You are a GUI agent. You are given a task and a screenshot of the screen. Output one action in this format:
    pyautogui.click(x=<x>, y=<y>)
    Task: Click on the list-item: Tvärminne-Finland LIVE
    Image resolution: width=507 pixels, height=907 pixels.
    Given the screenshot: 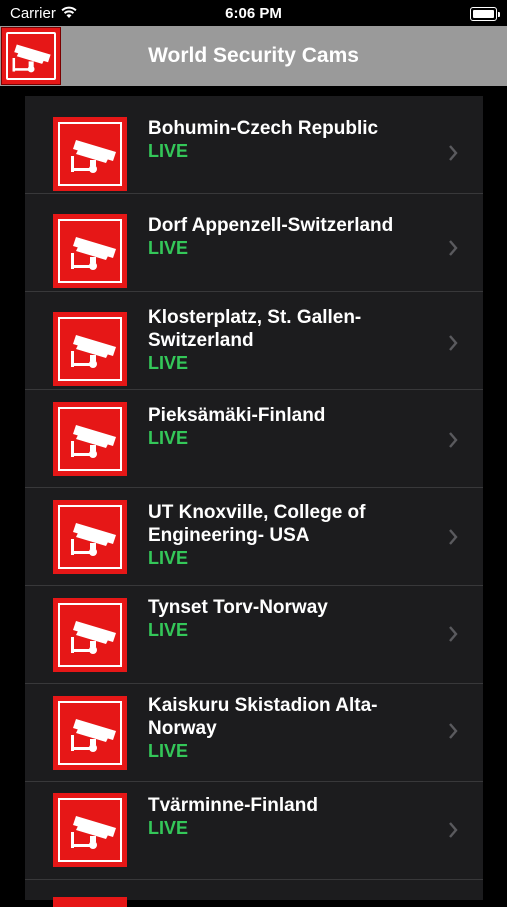 What is the action you would take?
    pyautogui.click(x=254, y=831)
    